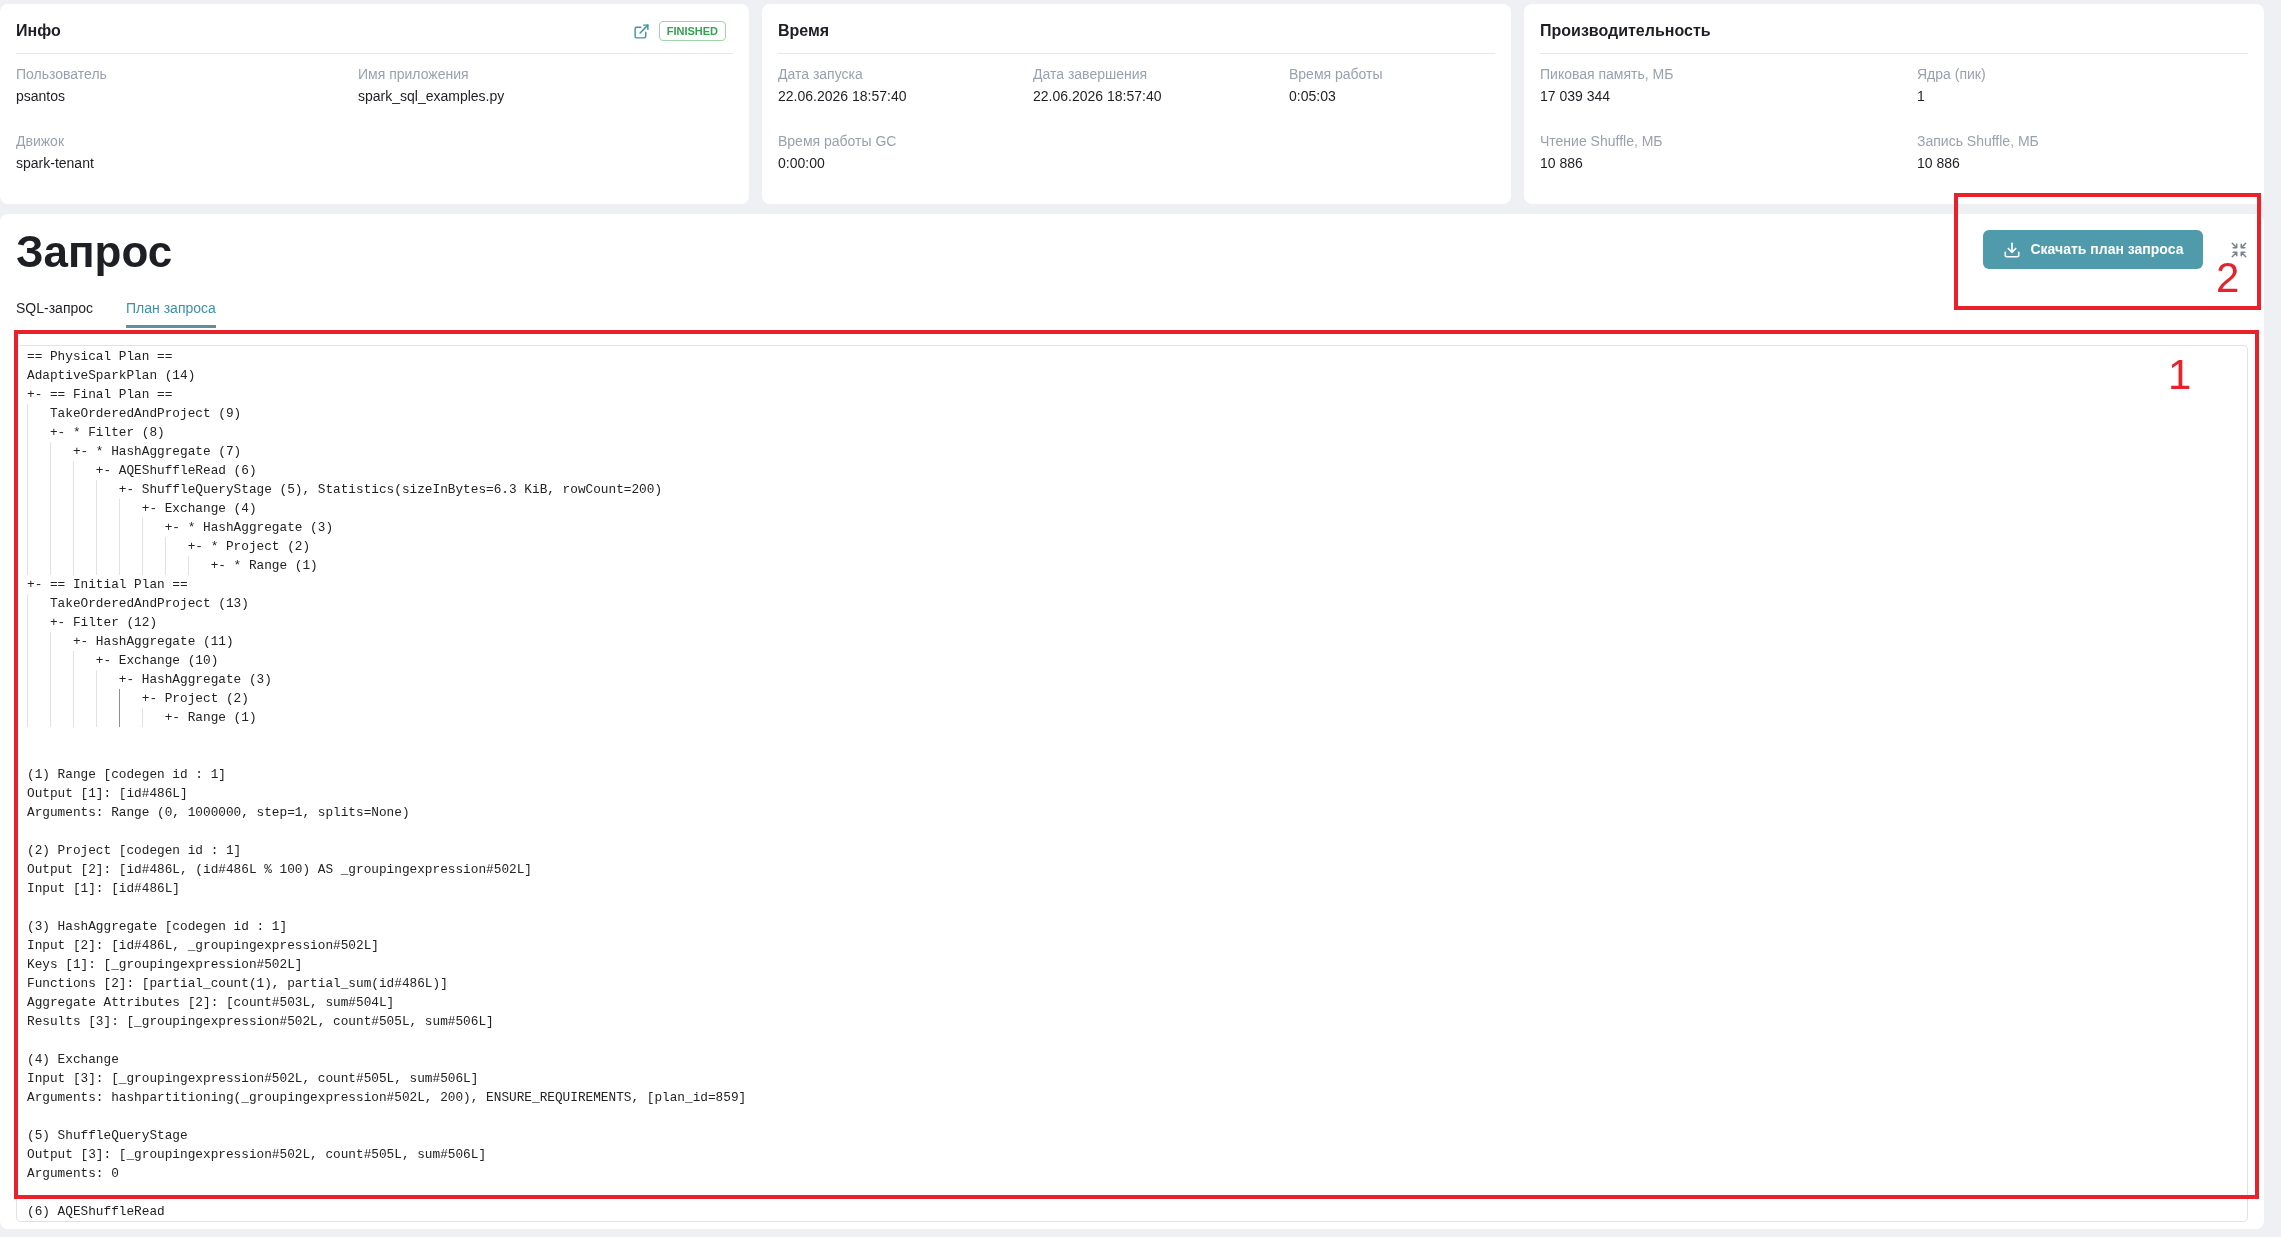 The height and width of the screenshot is (1237, 2281). Describe the element at coordinates (692, 31) in the screenshot. I see `status-badge: FINISHED` at that location.